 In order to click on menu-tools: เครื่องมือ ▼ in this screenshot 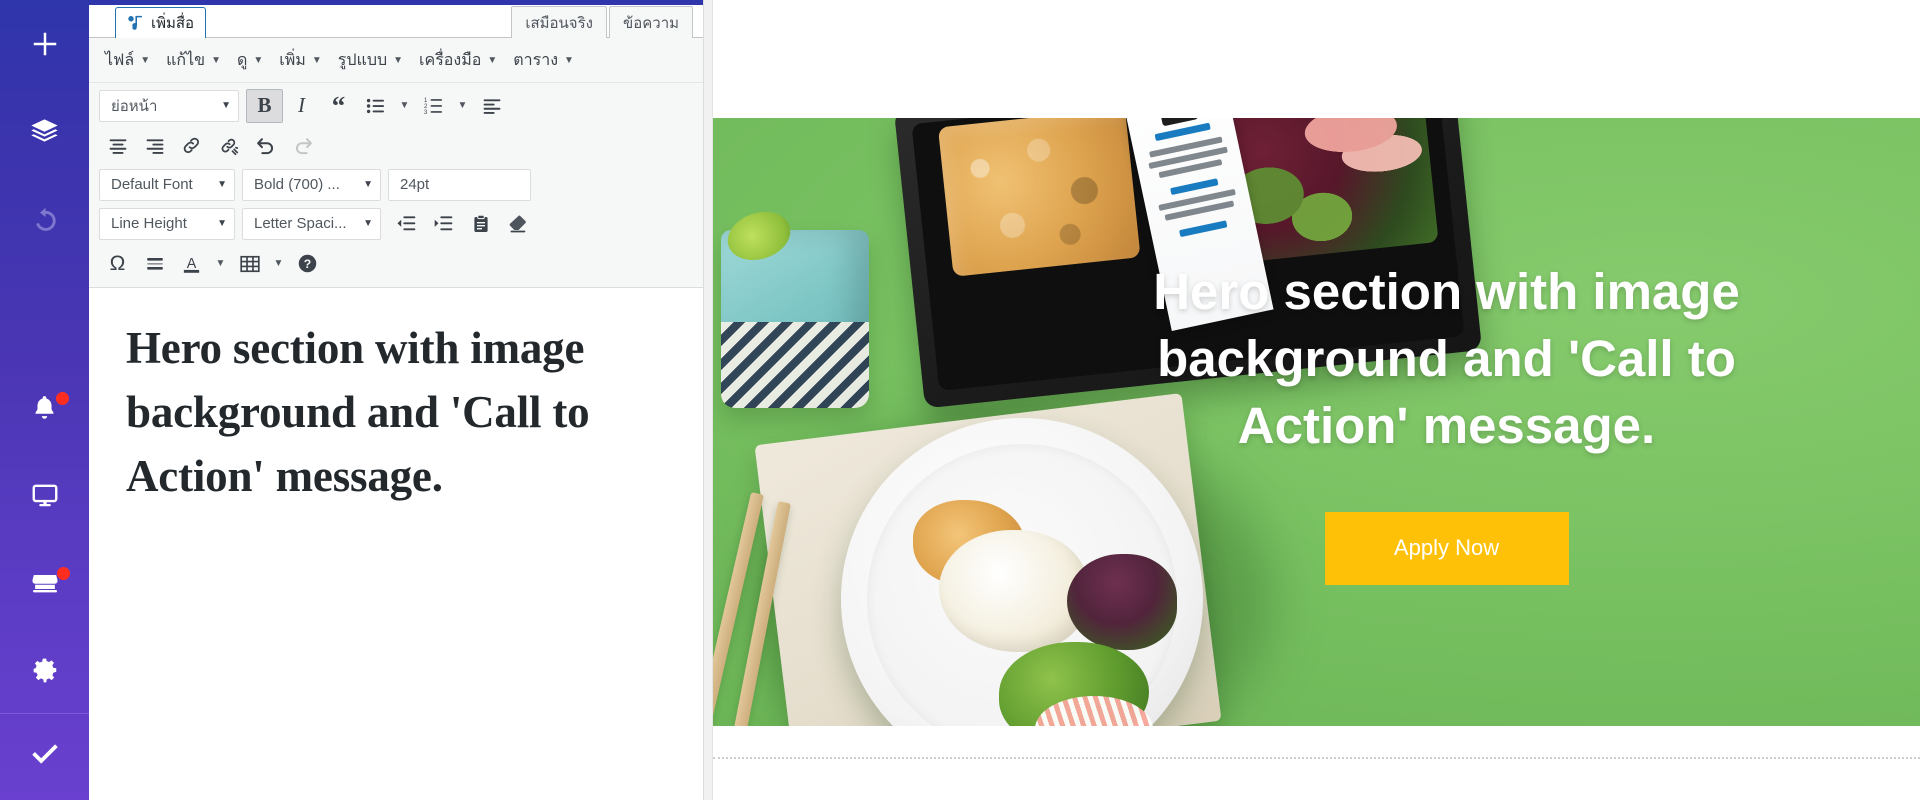, I will do `click(460, 61)`.